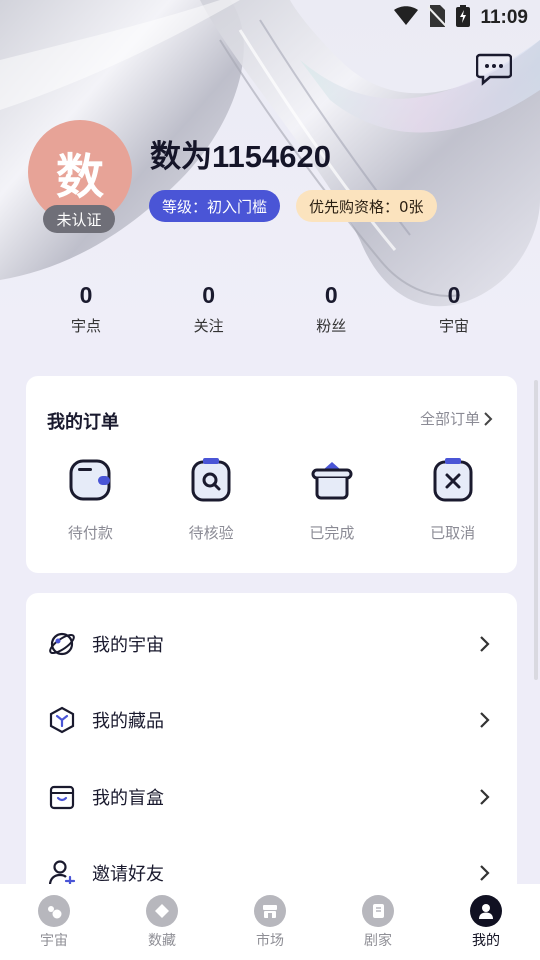 This screenshot has height=960, width=540. Describe the element at coordinates (486, 941) in the screenshot. I see `tab-label: 我的` at that location.